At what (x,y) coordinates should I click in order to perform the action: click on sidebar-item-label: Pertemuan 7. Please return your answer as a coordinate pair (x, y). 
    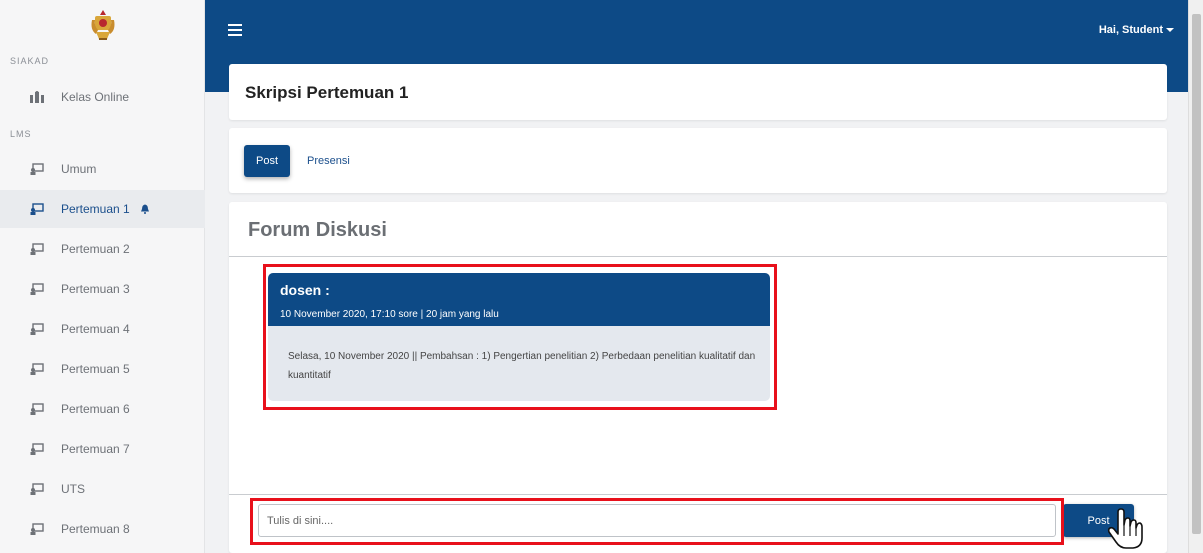
    Looking at the image, I should click on (95, 449).